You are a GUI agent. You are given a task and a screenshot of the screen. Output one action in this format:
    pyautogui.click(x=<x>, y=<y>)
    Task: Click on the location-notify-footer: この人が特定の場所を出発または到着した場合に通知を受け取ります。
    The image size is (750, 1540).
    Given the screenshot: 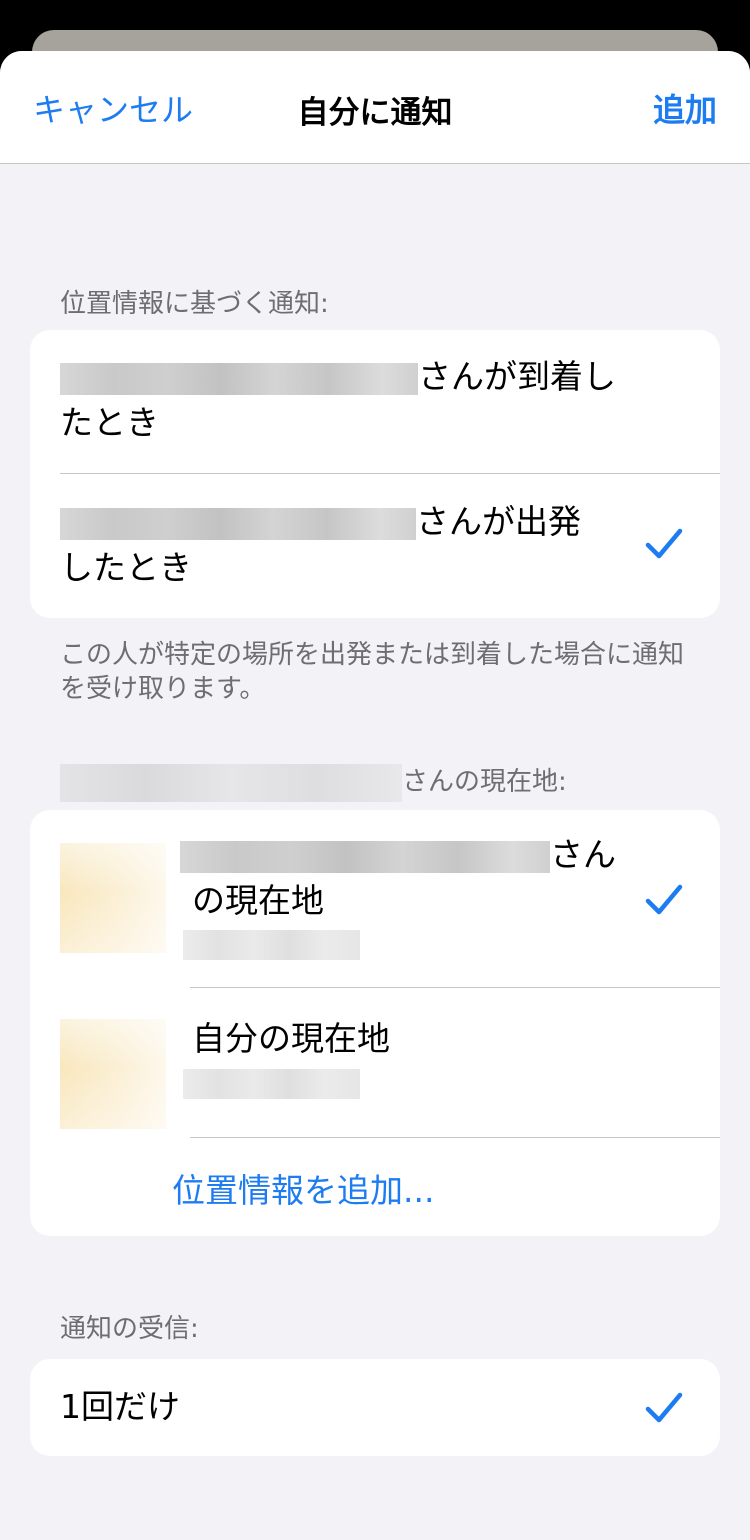 What is the action you would take?
    pyautogui.click(x=372, y=672)
    